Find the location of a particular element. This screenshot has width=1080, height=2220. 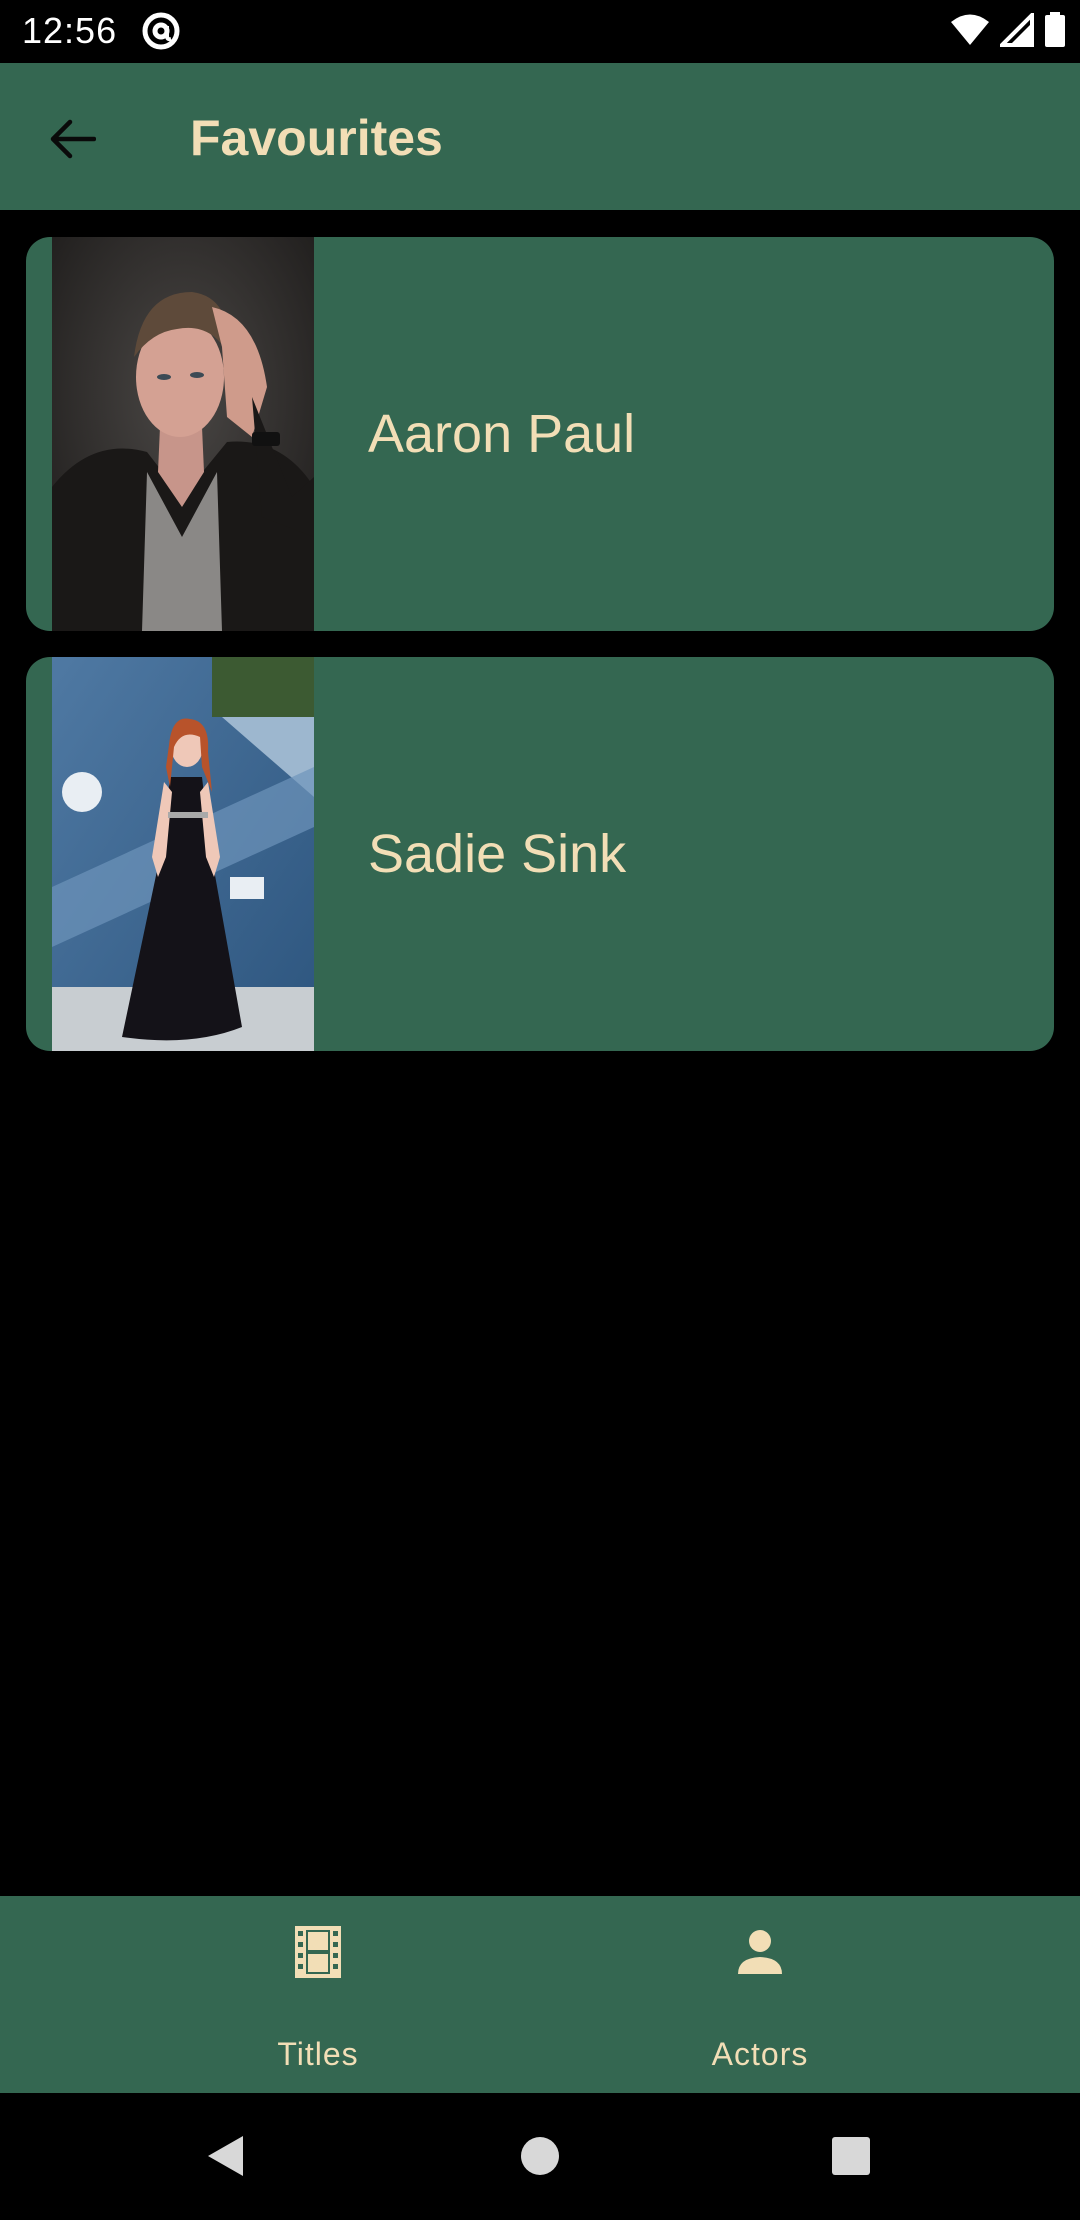

nav-item-actors: Actors is located at coordinates (760, 1994).